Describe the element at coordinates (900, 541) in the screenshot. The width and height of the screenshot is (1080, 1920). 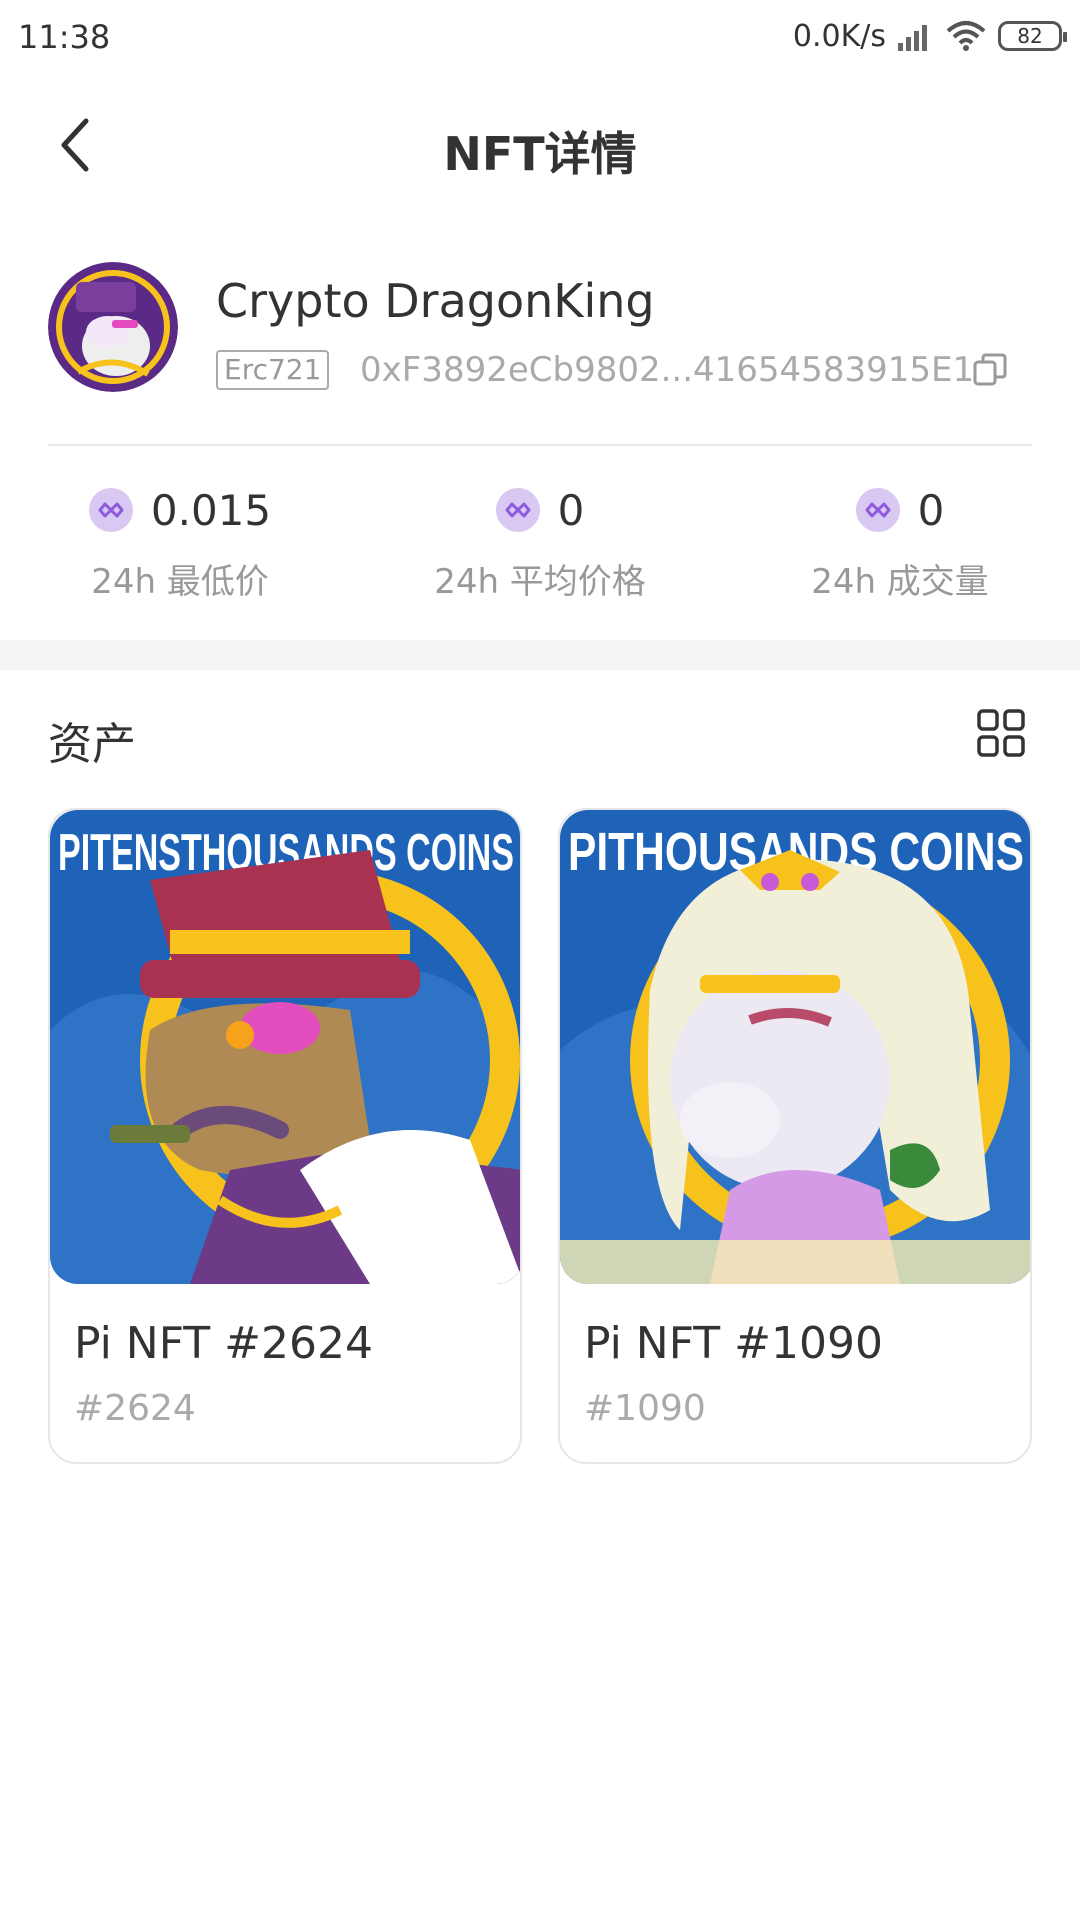
I see `stat-volume: 0 24h 成交量` at that location.